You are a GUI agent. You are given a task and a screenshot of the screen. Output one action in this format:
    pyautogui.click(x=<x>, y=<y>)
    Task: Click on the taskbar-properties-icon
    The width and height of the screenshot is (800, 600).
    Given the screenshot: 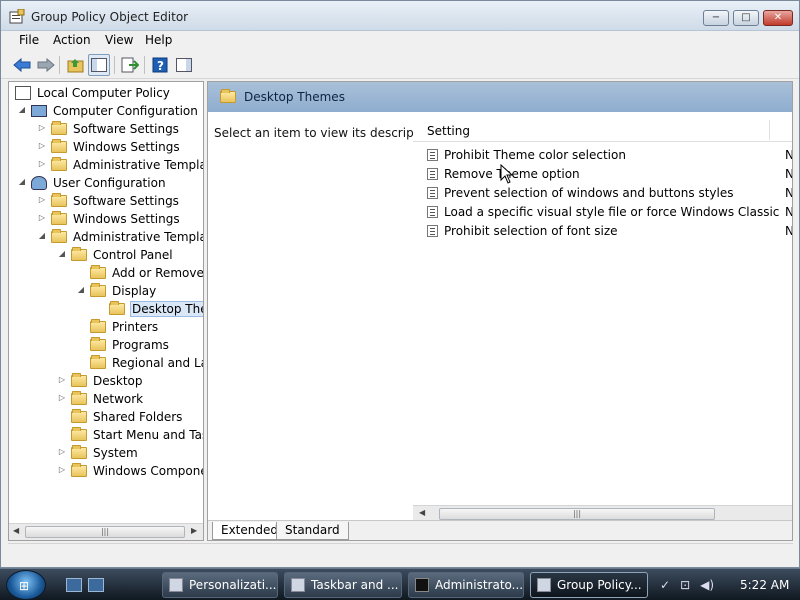 What is the action you would take?
    pyautogui.click(x=298, y=585)
    